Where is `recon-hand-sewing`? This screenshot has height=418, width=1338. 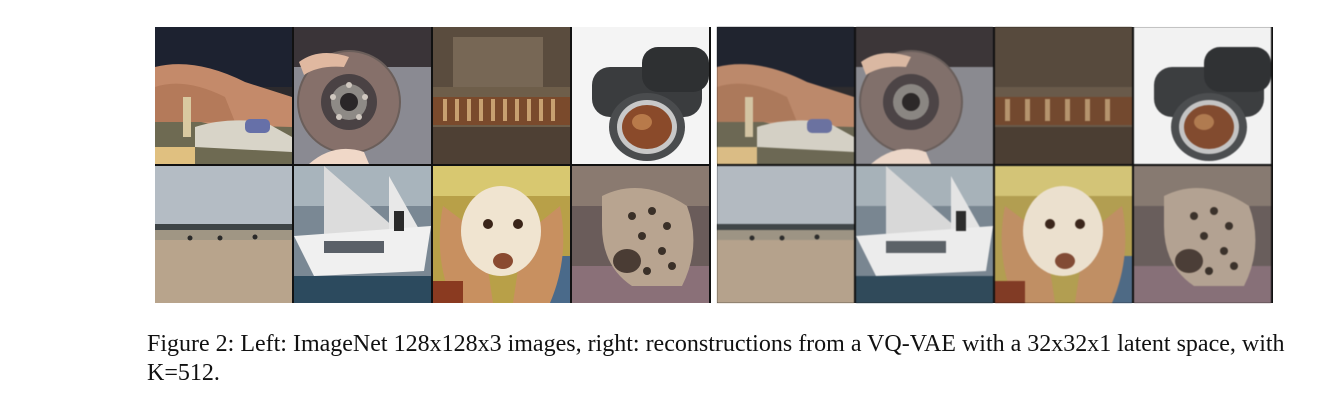
recon-hand-sewing is located at coordinates (785, 95).